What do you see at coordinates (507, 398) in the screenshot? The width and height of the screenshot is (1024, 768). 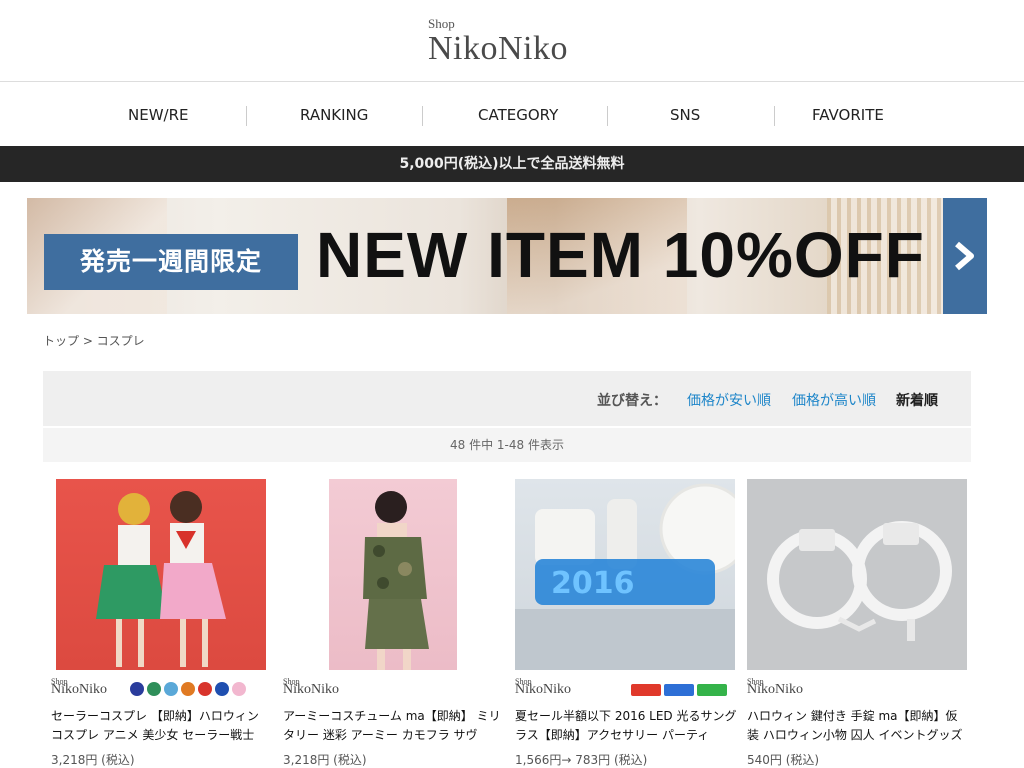 I see `sort-bar: 並び替え： 価格が安い順 価格が高い順 新着順` at bounding box center [507, 398].